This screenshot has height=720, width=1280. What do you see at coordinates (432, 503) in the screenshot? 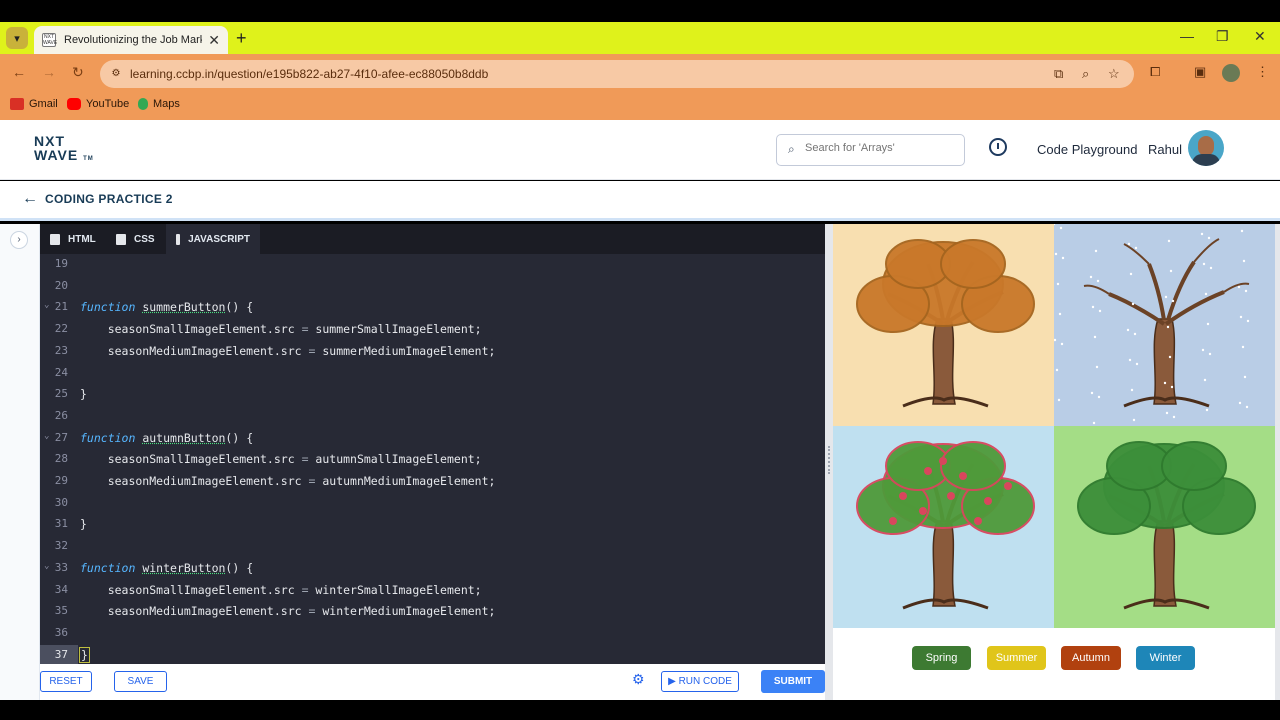
I see `code-line: 30` at bounding box center [432, 503].